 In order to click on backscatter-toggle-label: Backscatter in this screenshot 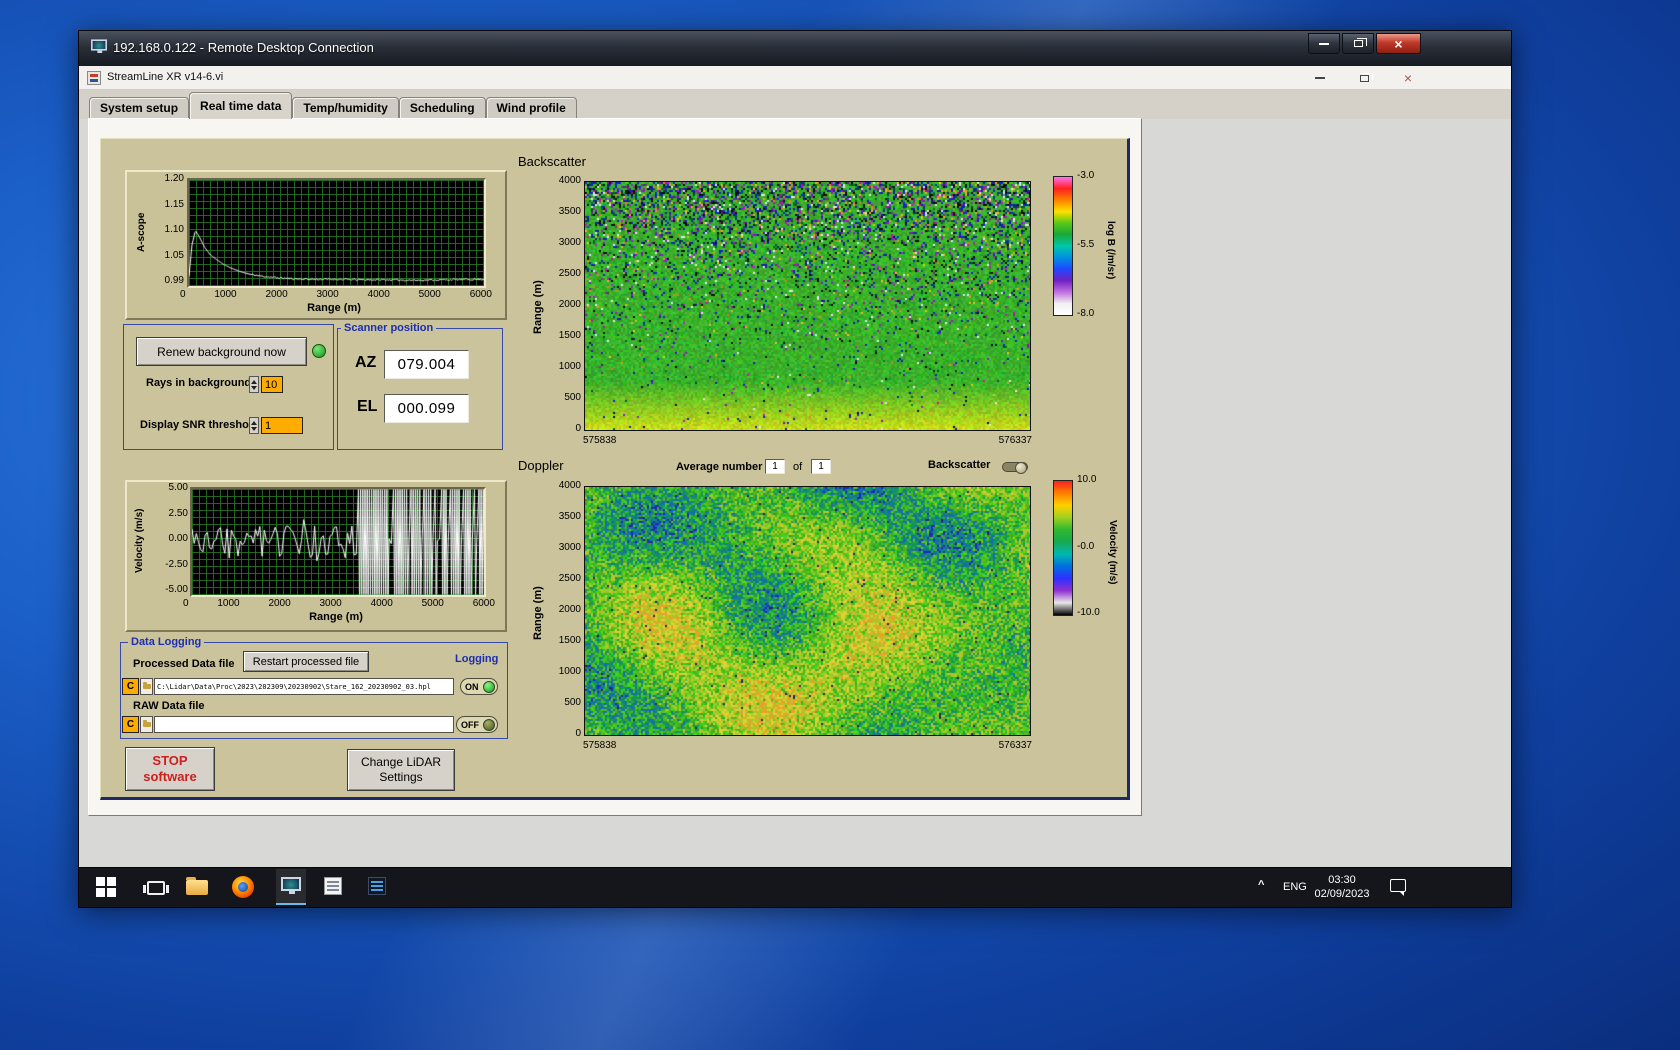, I will do `click(959, 465)`.